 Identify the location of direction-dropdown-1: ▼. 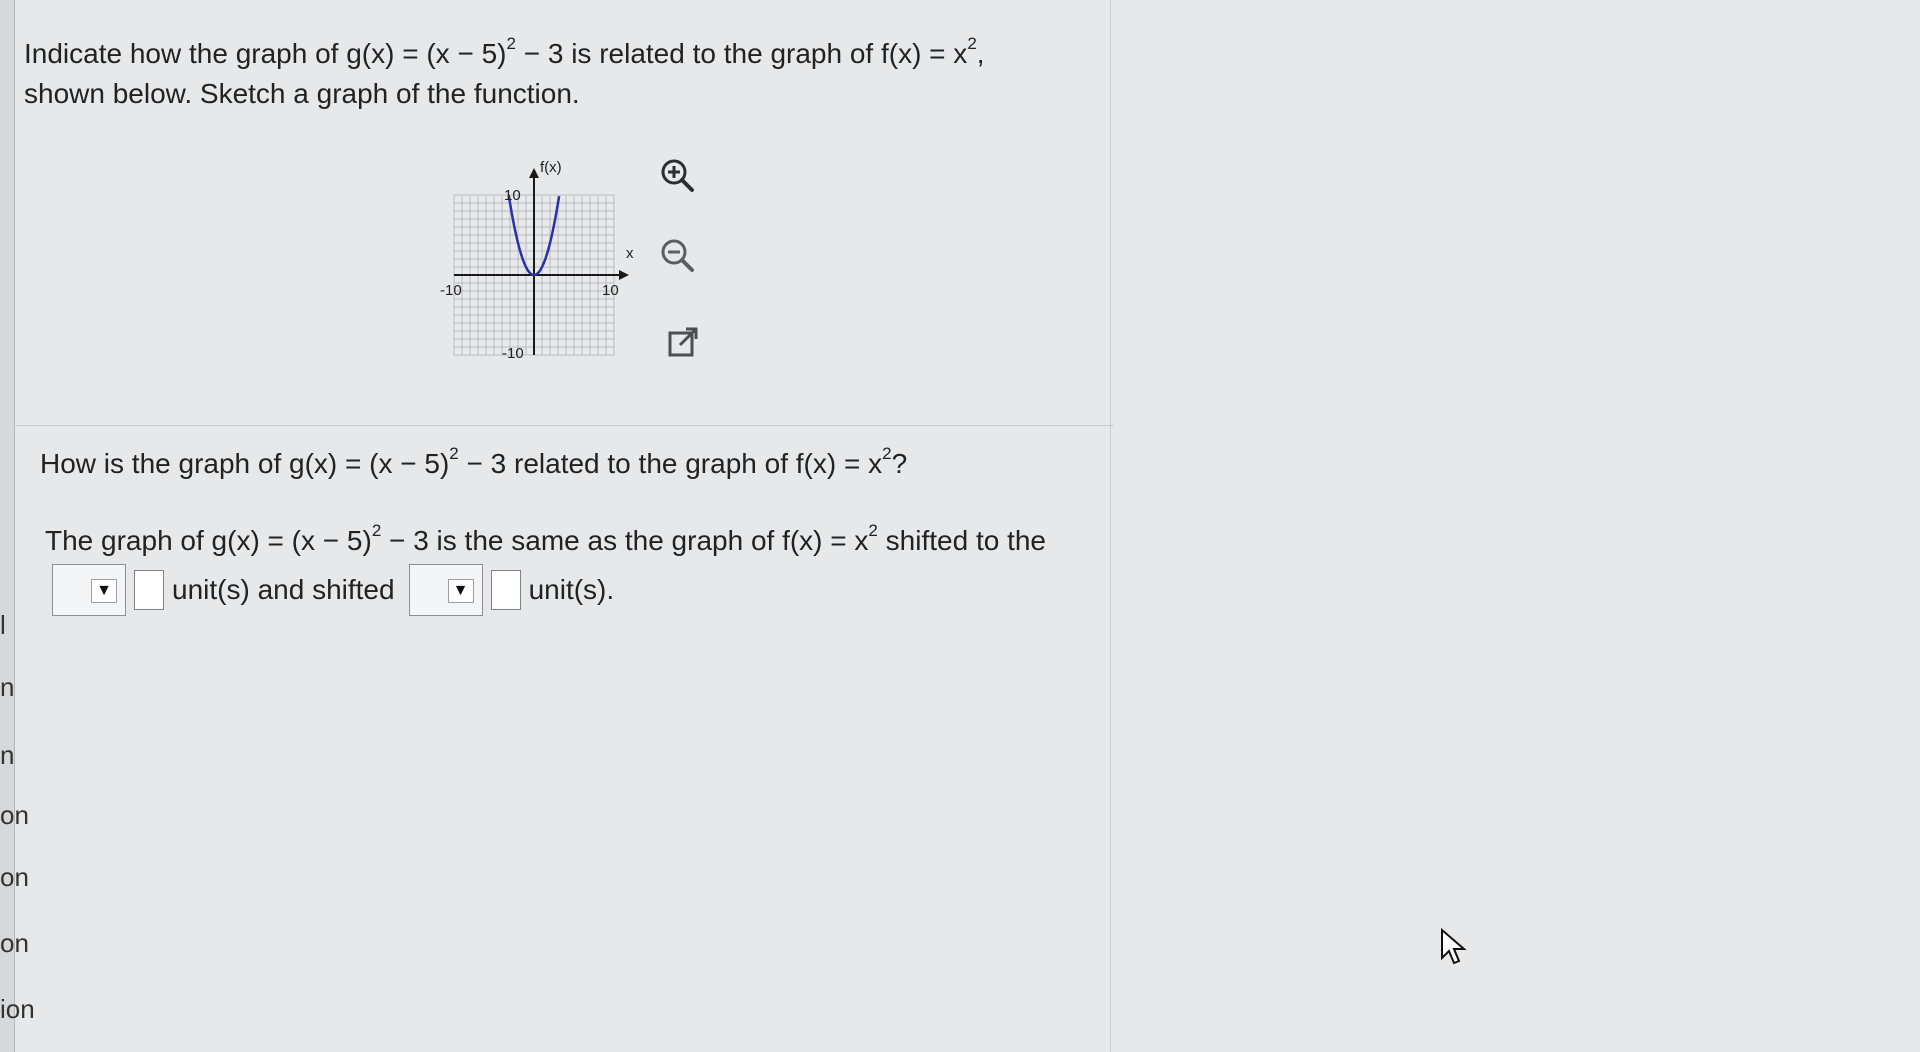
(89, 590).